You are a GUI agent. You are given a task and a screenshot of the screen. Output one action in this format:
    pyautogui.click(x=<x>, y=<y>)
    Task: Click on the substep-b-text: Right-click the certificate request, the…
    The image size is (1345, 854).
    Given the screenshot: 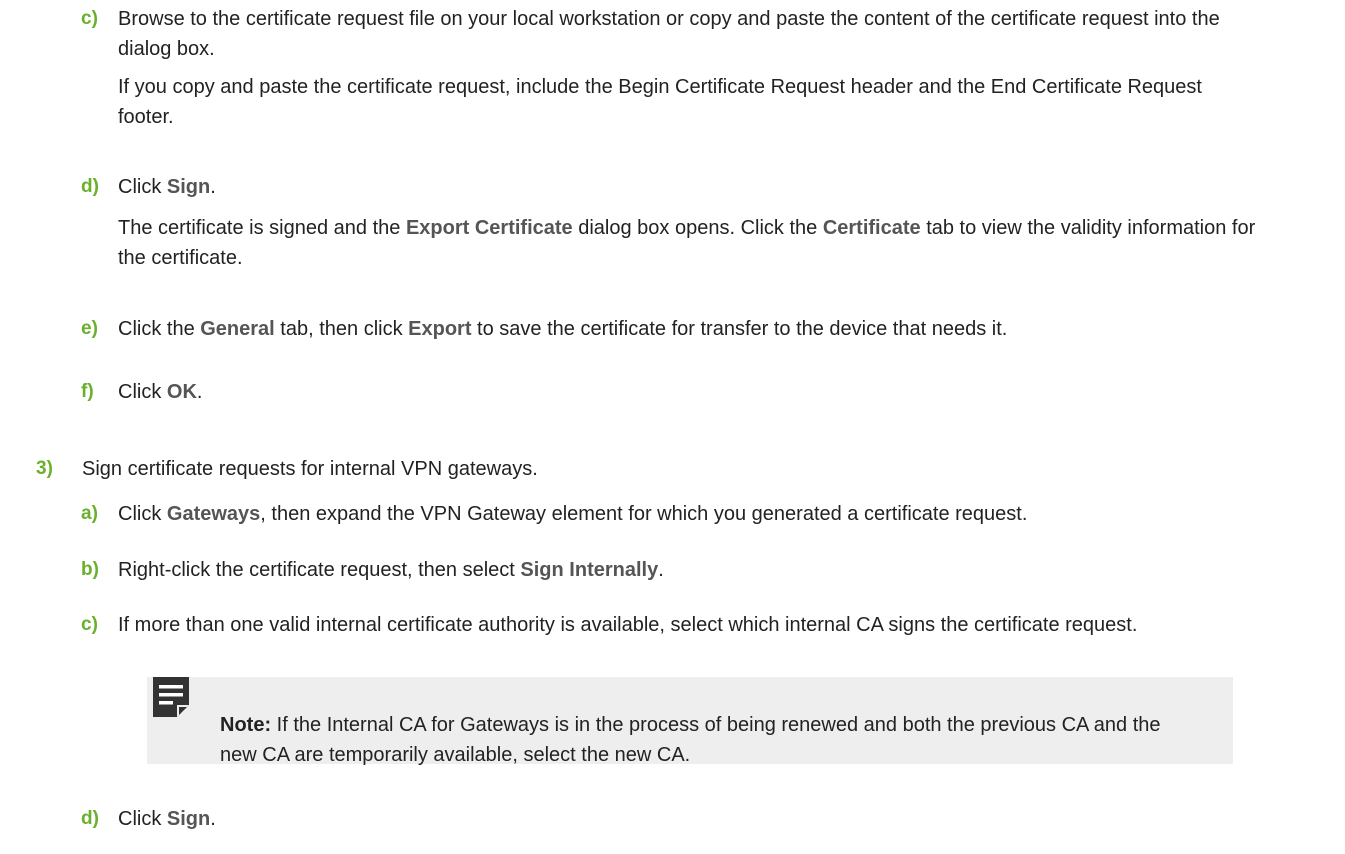 What is the action you would take?
    pyautogui.click(x=391, y=570)
    